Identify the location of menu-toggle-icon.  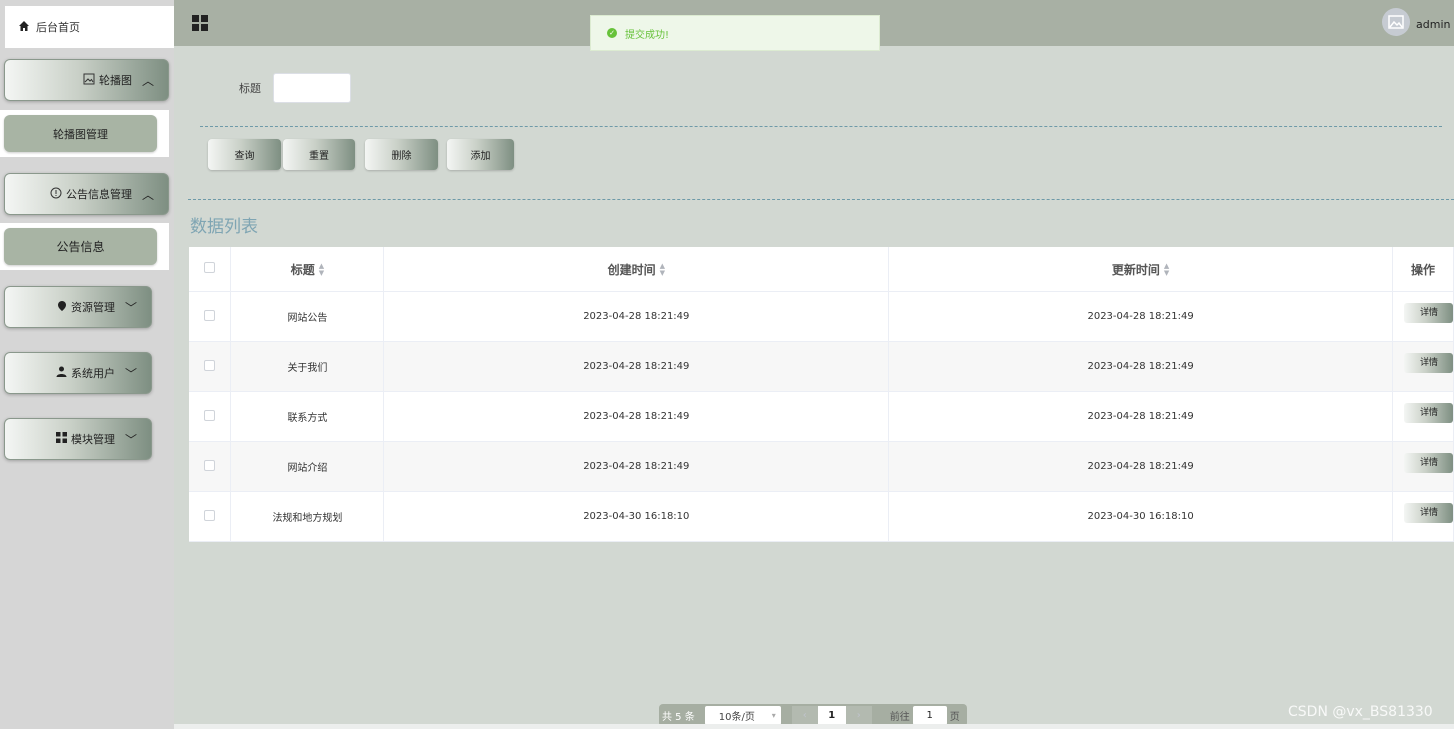
(200, 23).